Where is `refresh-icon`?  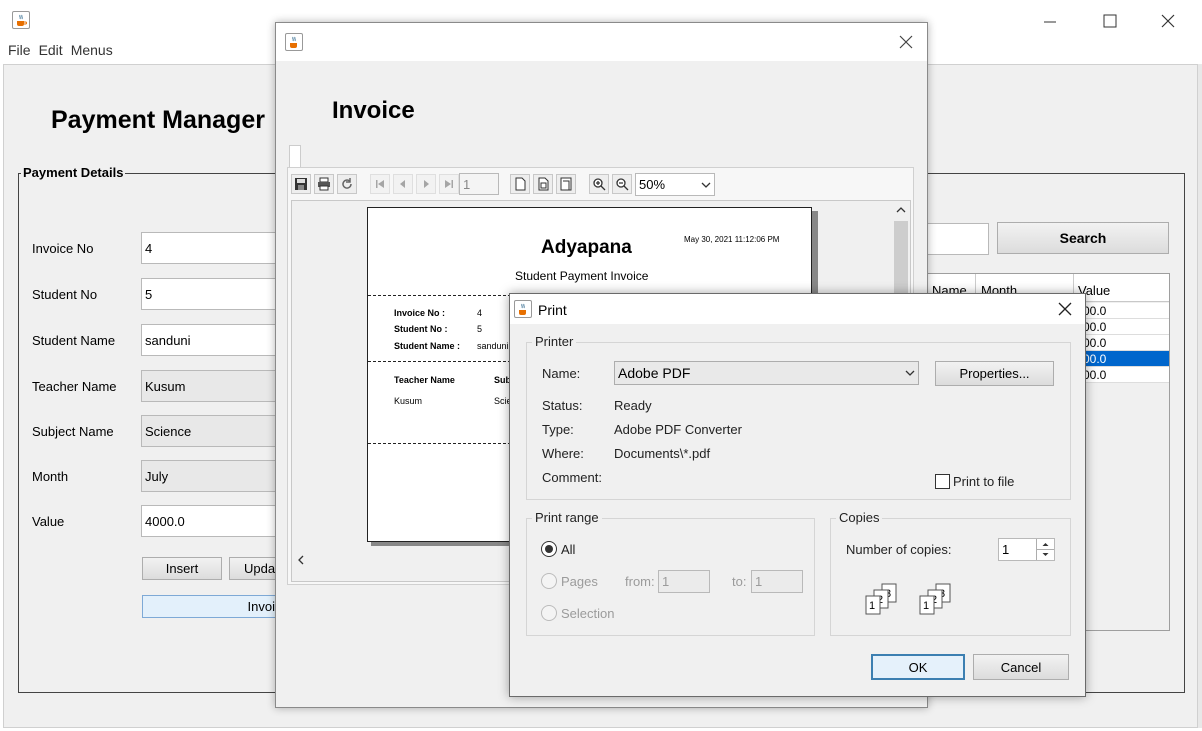 refresh-icon is located at coordinates (347, 183).